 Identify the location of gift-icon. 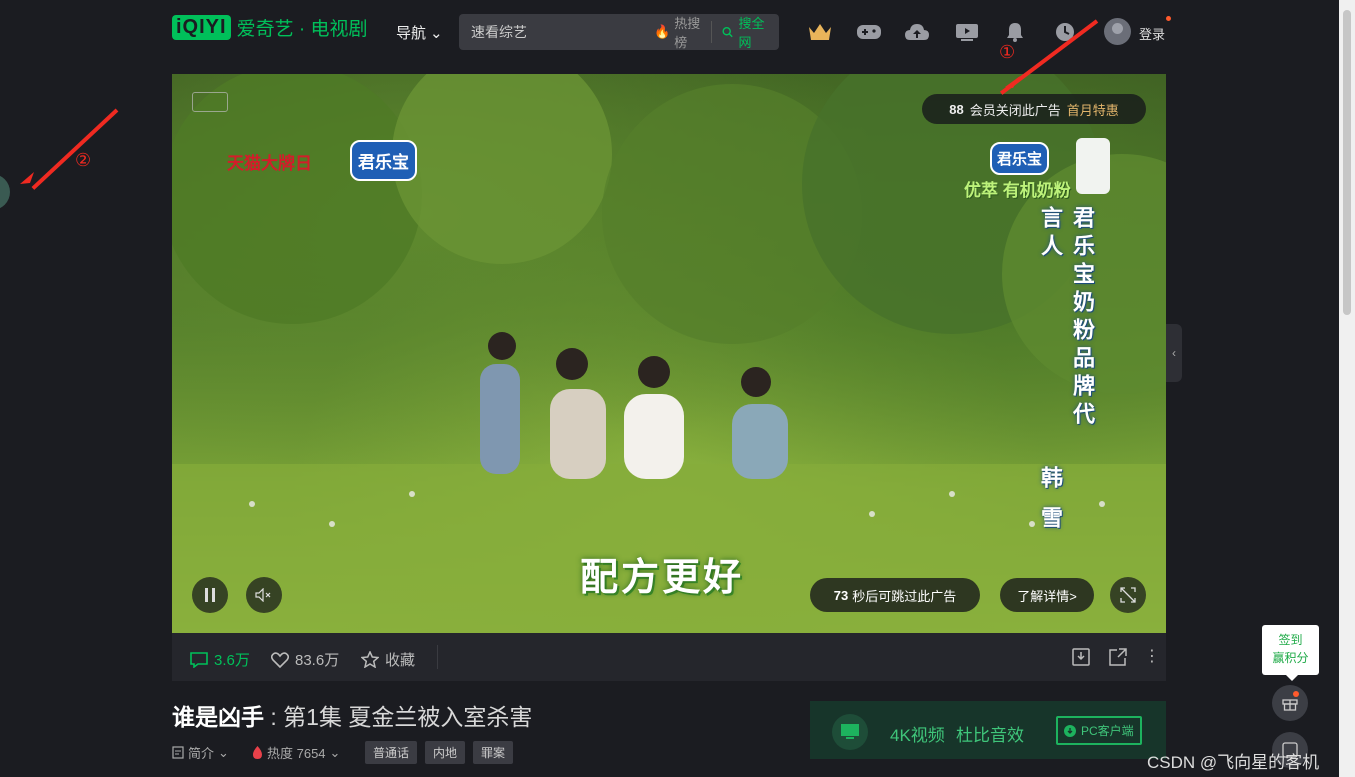
(1290, 705).